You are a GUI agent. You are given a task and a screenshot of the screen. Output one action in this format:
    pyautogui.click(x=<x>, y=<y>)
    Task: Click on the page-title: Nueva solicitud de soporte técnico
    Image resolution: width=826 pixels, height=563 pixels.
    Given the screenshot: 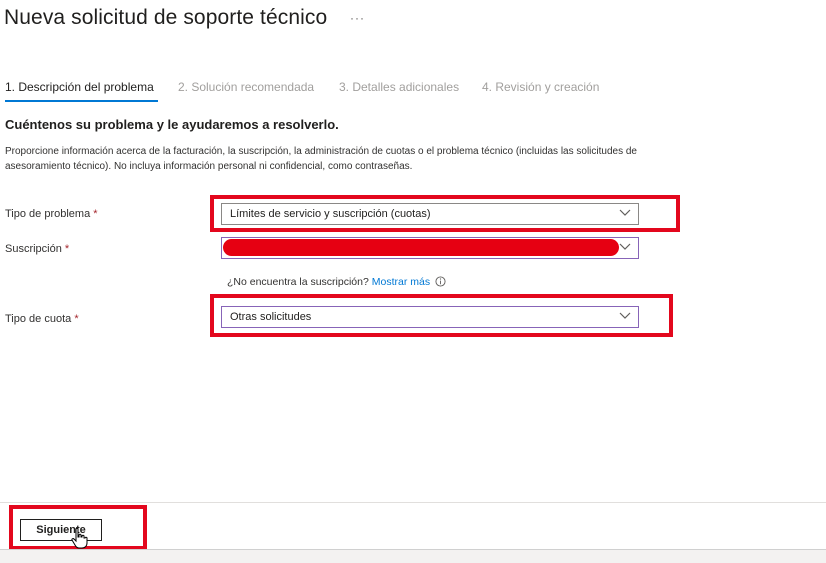 What is the action you would take?
    pyautogui.click(x=166, y=17)
    